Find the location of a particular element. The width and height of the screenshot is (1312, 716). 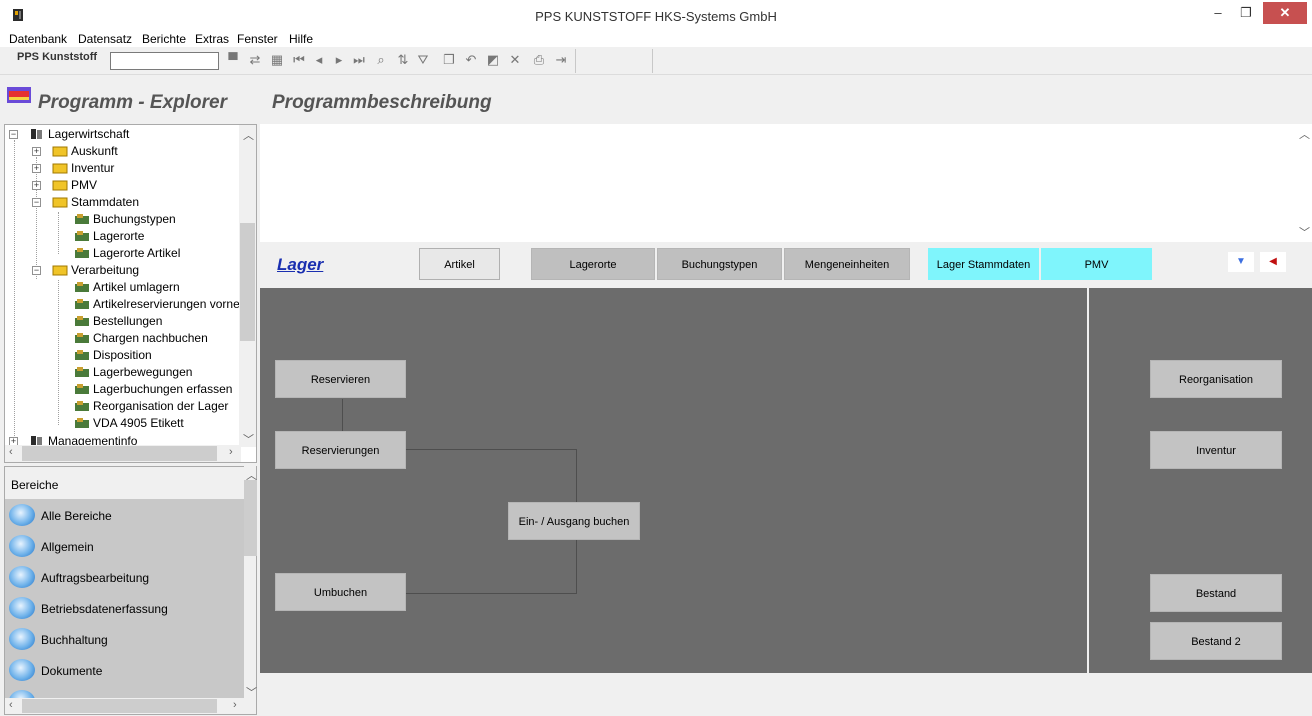

inventur-button: Inventur is located at coordinates (1216, 450).